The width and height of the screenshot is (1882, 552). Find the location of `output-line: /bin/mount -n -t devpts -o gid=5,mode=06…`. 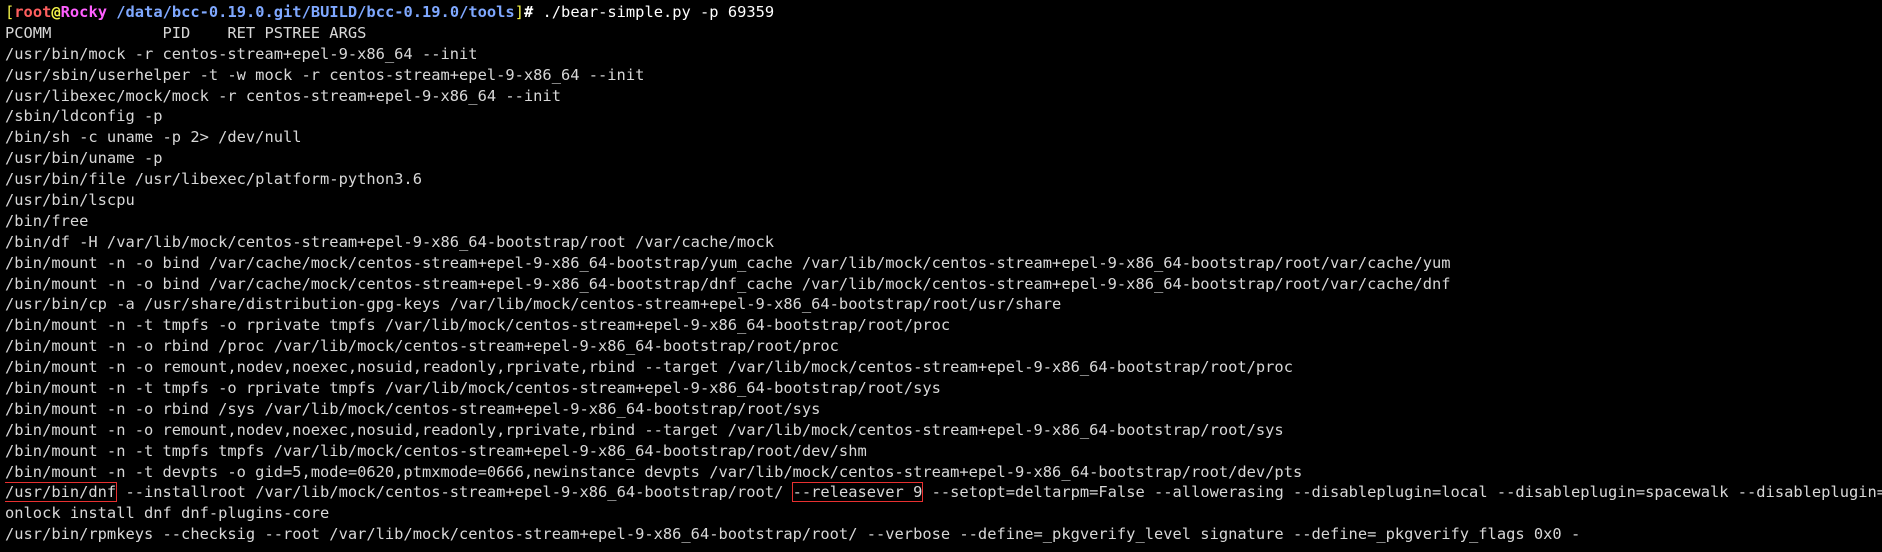

output-line: /bin/mount -n -t devpts -o gid=5,mode=06… is located at coordinates (654, 471).